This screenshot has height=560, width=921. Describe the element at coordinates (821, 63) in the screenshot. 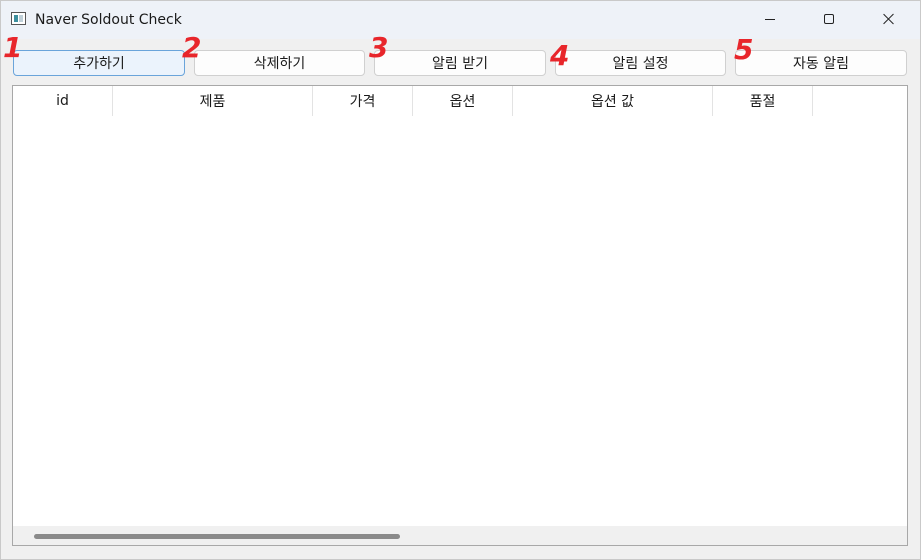

I see `auto-alert-button: 자동 알림` at that location.